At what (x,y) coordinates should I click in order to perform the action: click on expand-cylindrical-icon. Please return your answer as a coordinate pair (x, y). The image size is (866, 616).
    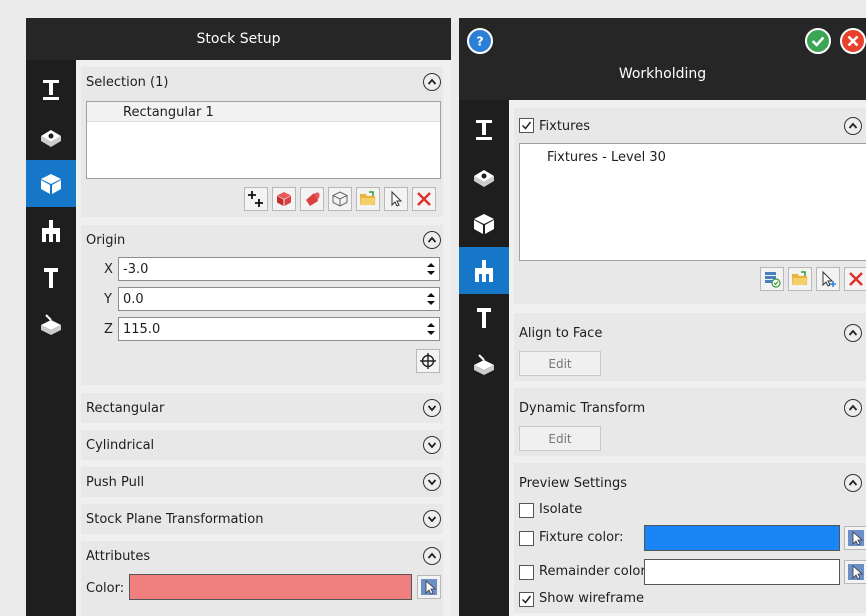
    Looking at the image, I should click on (432, 445).